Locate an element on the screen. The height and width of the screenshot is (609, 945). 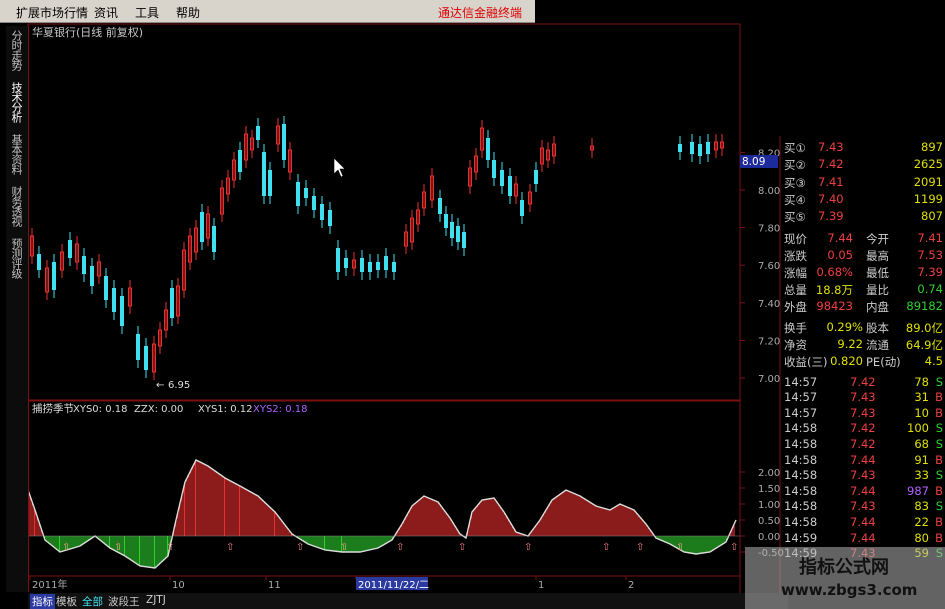
bid-price: 7.41 is located at coordinates (831, 181).